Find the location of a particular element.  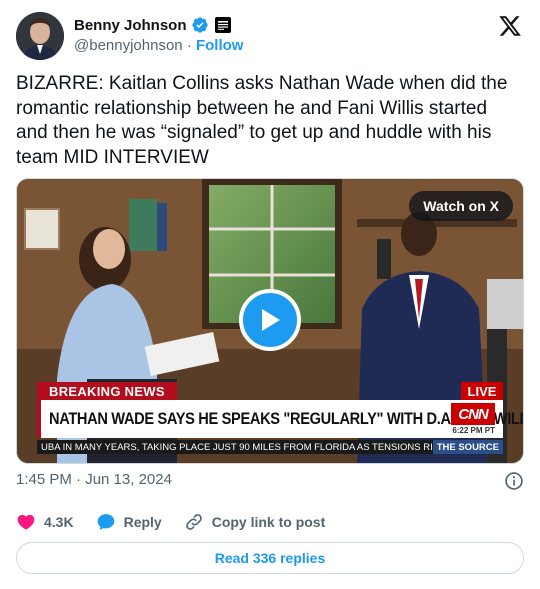

timestamp: 1:45 PM · Jun 13, 2024 is located at coordinates (94, 479).